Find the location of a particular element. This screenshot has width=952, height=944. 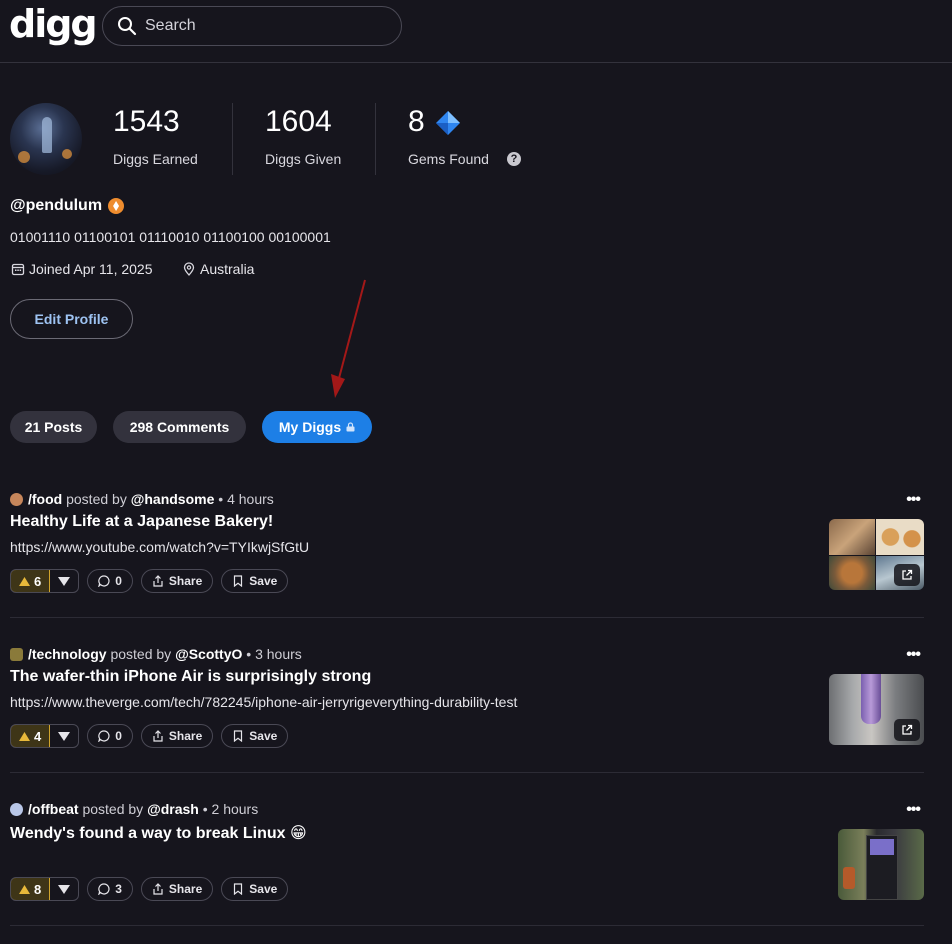

upvote-button: 6 is located at coordinates (31, 581).